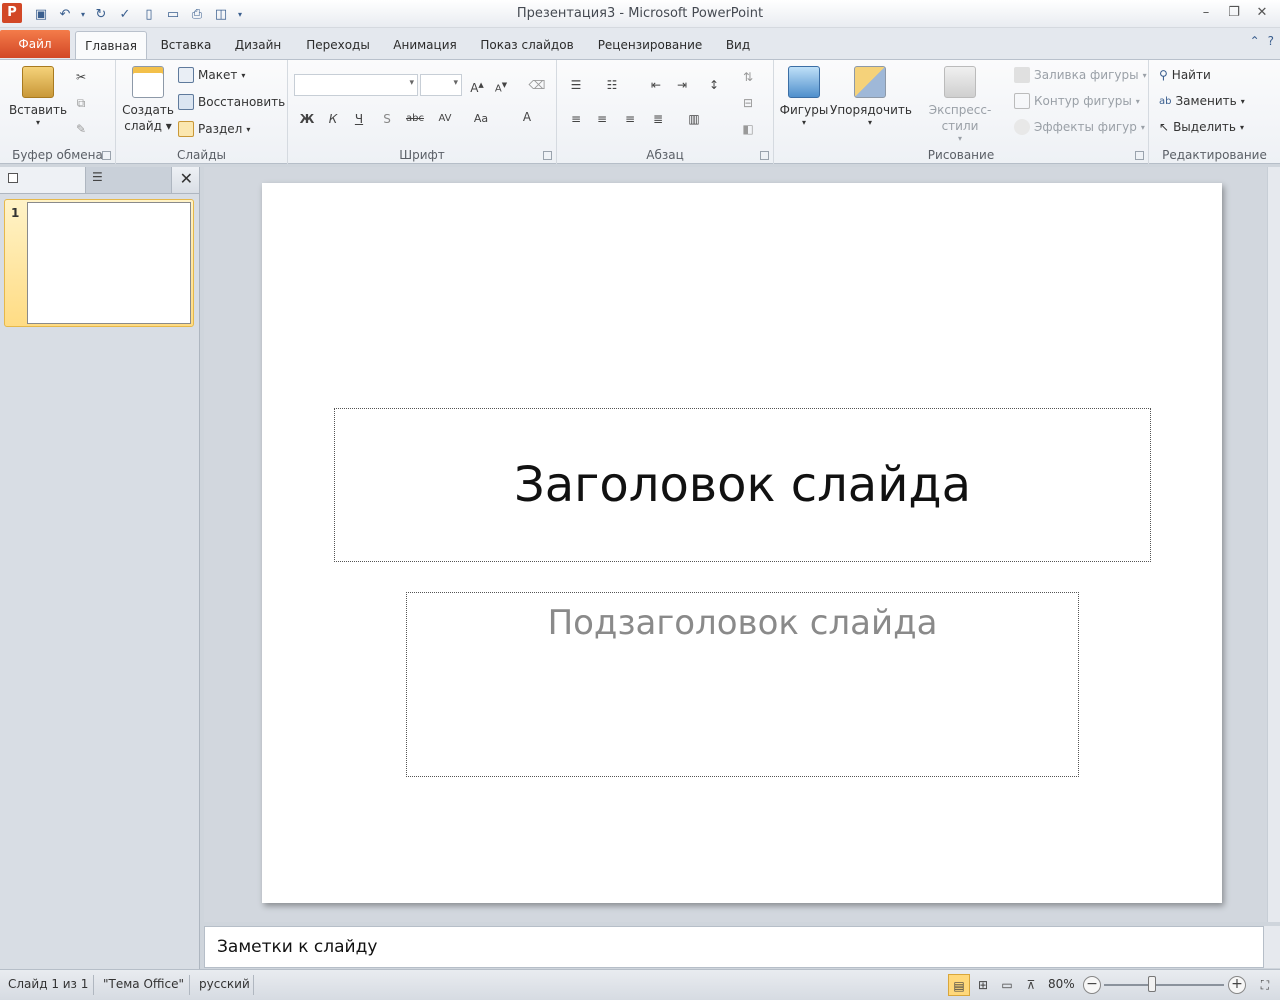 Image resolution: width=1280 pixels, height=1000 pixels. Describe the element at coordinates (537, 85) in the screenshot. I see `clear-formatting-icon: ⌫` at that location.